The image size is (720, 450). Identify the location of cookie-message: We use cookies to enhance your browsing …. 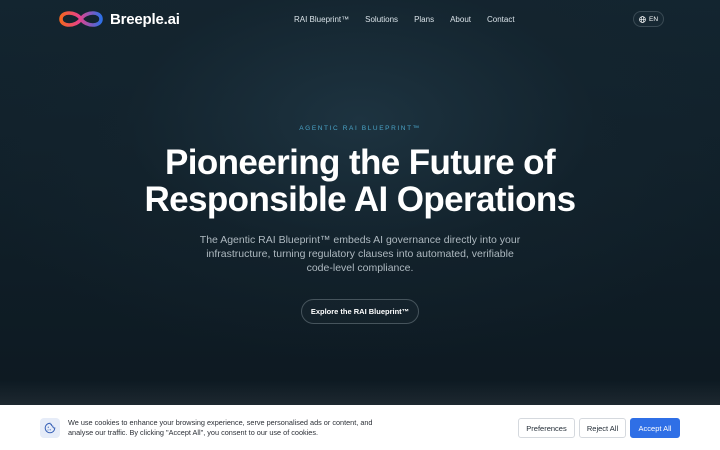
(220, 427).